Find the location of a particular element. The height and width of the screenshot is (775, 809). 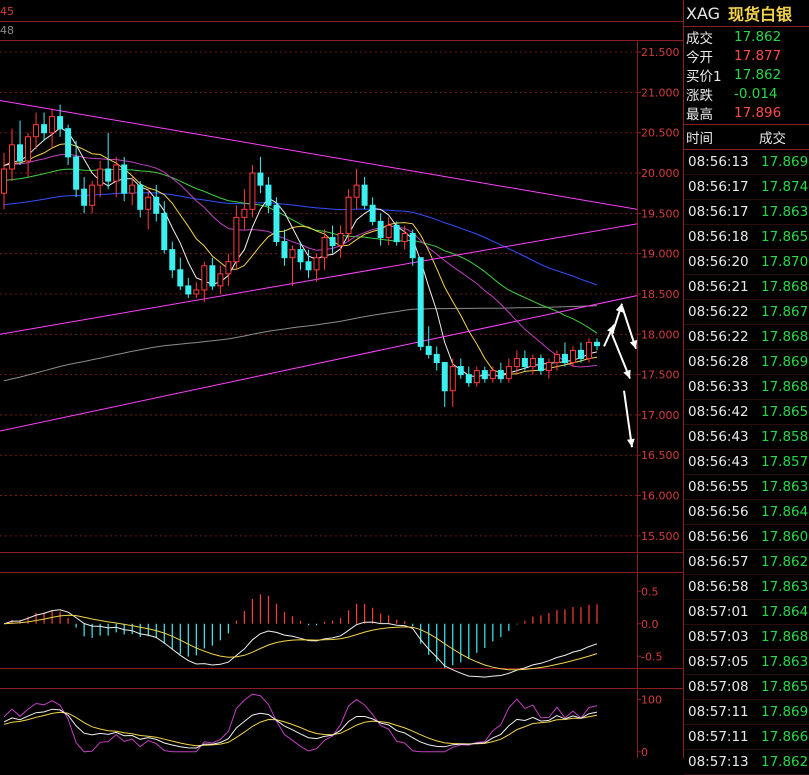

tick-price: 17.862 is located at coordinates (785, 762).